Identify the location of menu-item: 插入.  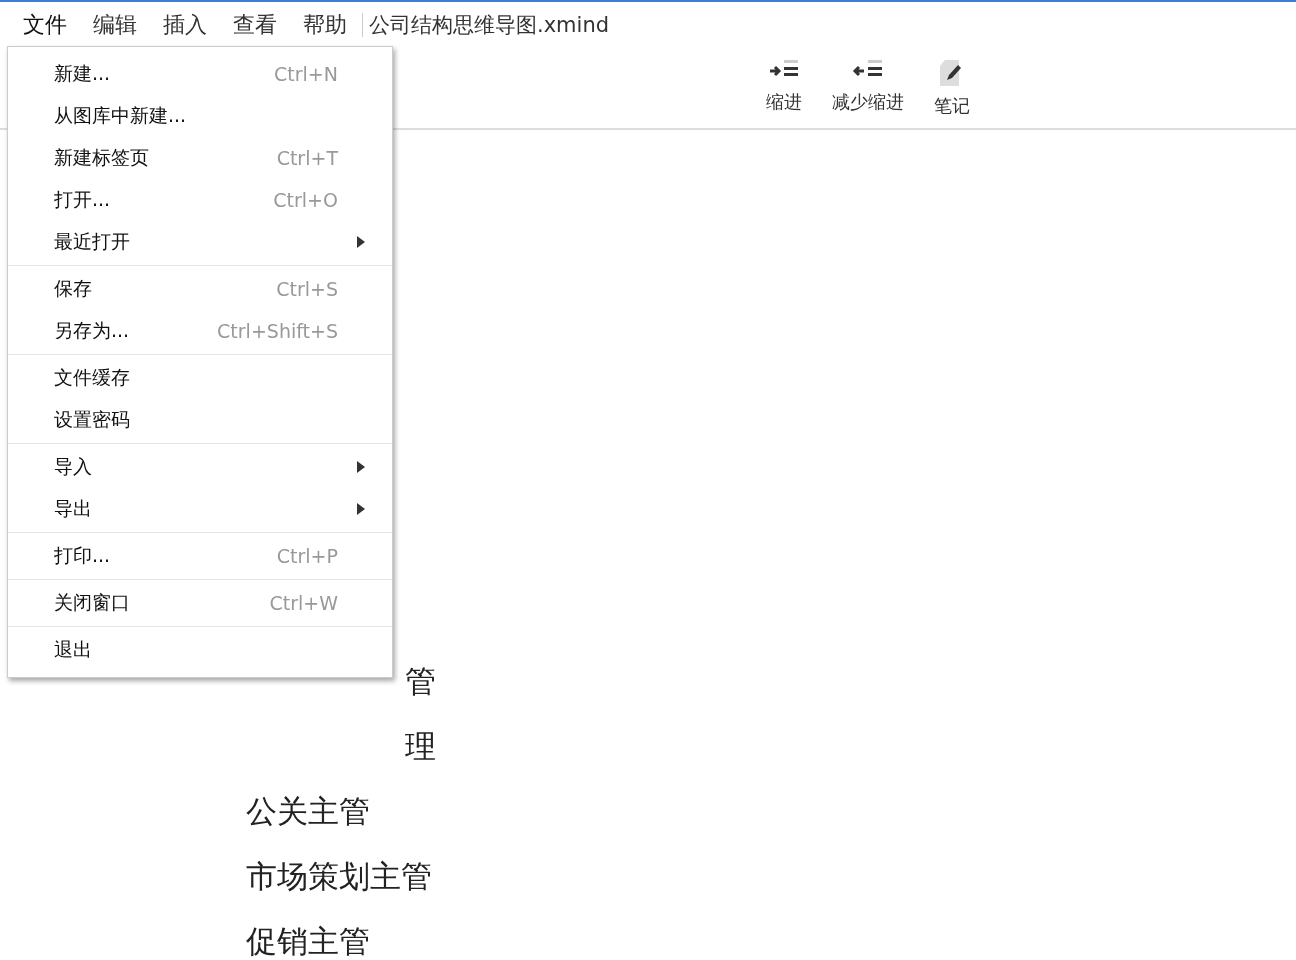
(185, 25).